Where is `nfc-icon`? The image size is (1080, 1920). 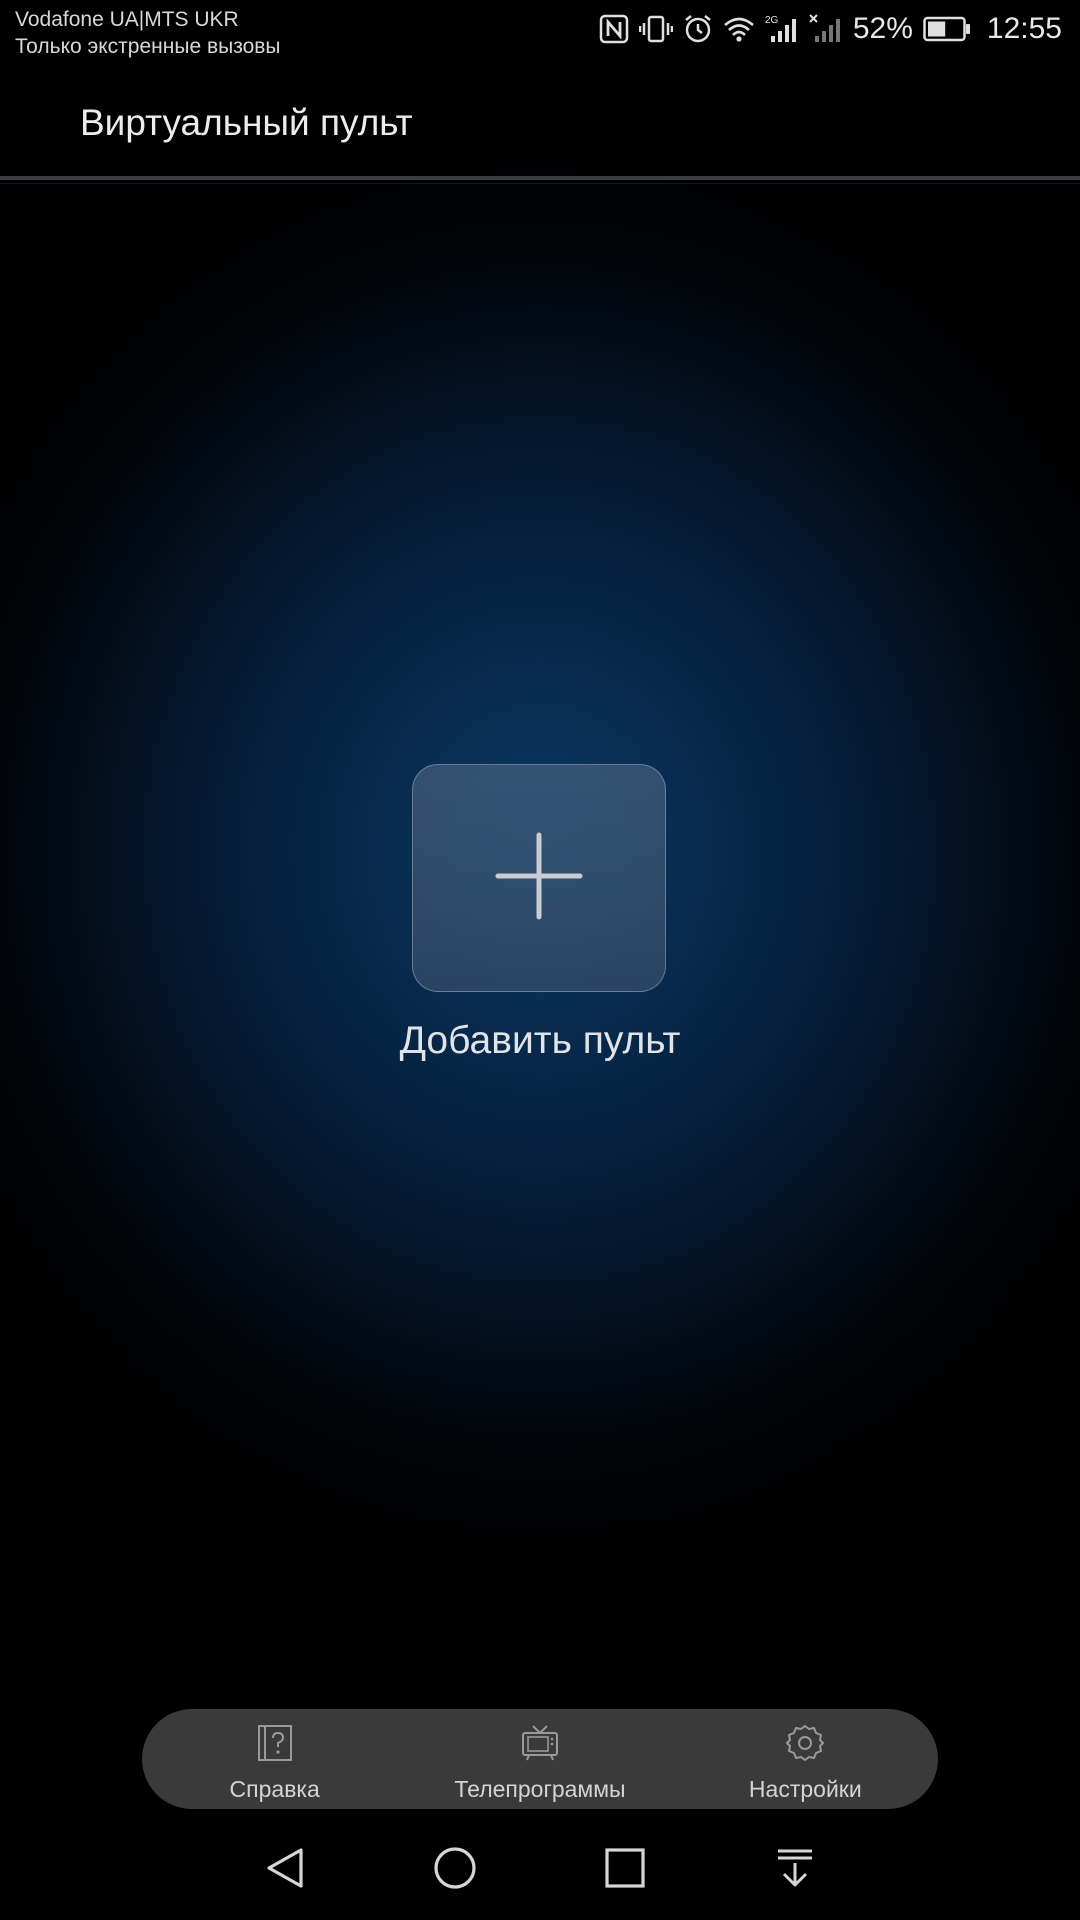 nfc-icon is located at coordinates (614, 29).